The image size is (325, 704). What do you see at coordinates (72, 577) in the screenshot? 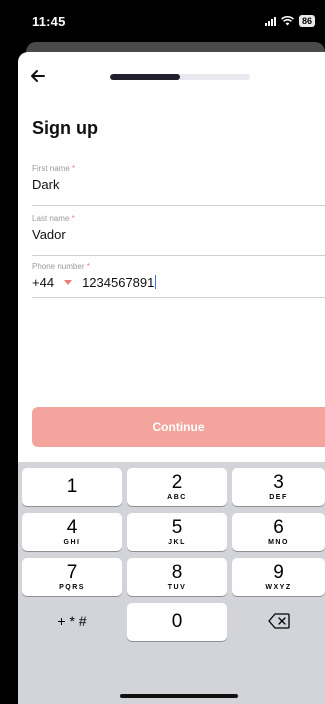
I see `key-7: 7 PQRS` at bounding box center [72, 577].